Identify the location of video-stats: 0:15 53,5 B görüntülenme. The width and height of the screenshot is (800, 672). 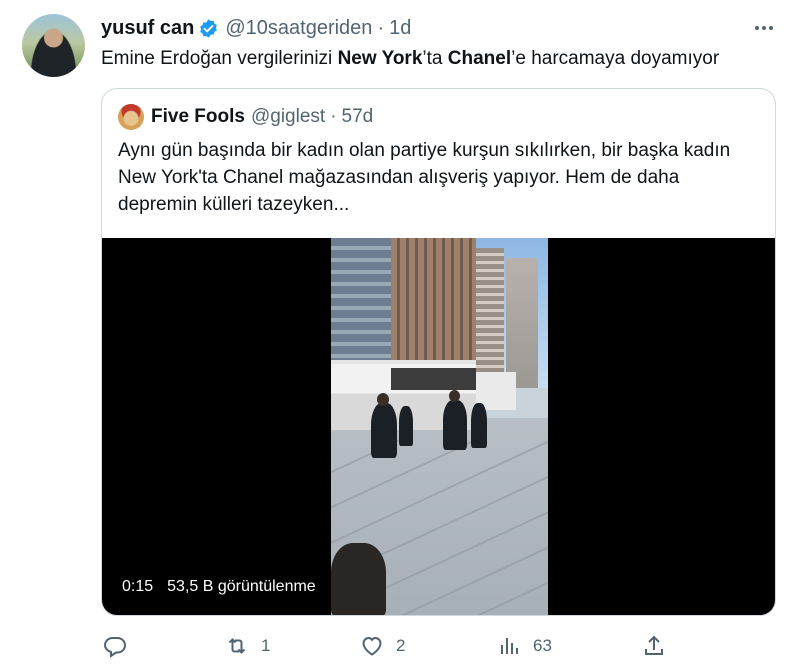
(219, 587).